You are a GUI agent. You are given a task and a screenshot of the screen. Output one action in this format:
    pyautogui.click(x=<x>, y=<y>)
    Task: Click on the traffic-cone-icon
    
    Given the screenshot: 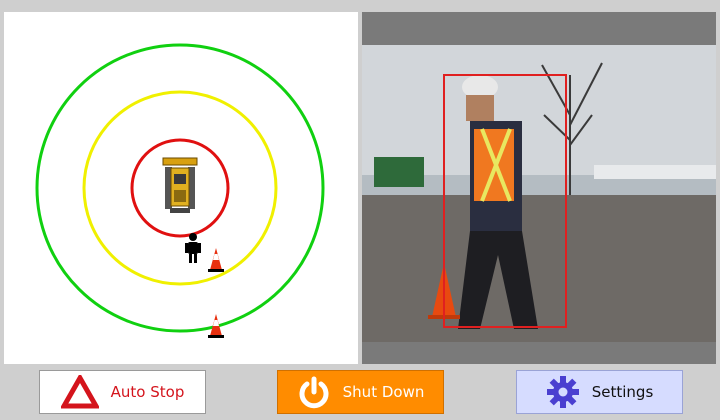 What is the action you would take?
    pyautogui.click(x=216, y=260)
    